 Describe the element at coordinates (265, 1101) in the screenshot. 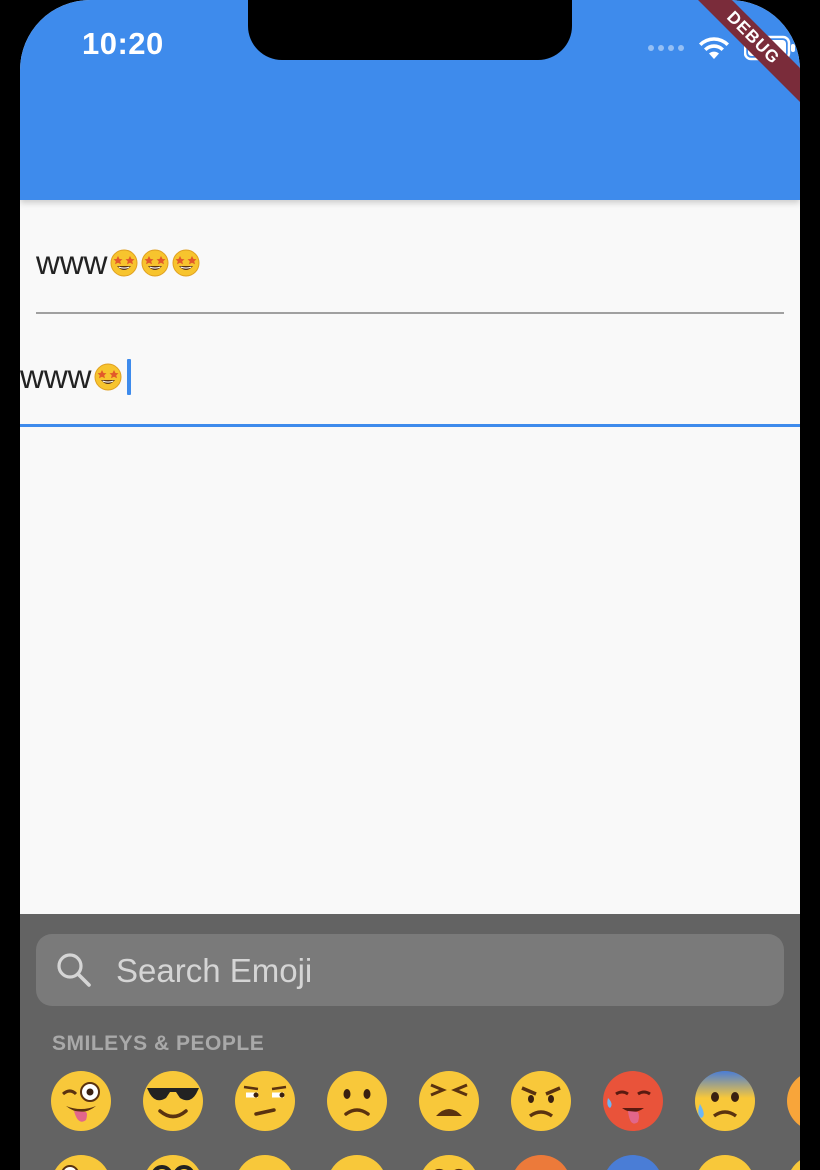

I see `unamused-emoji-icon` at that location.